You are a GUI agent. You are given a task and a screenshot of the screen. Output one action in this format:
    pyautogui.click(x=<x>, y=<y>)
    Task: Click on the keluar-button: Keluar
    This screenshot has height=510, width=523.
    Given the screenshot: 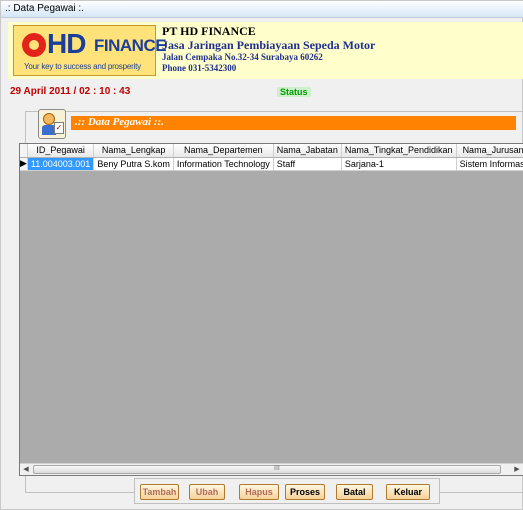 What is the action you would take?
    pyautogui.click(x=408, y=492)
    